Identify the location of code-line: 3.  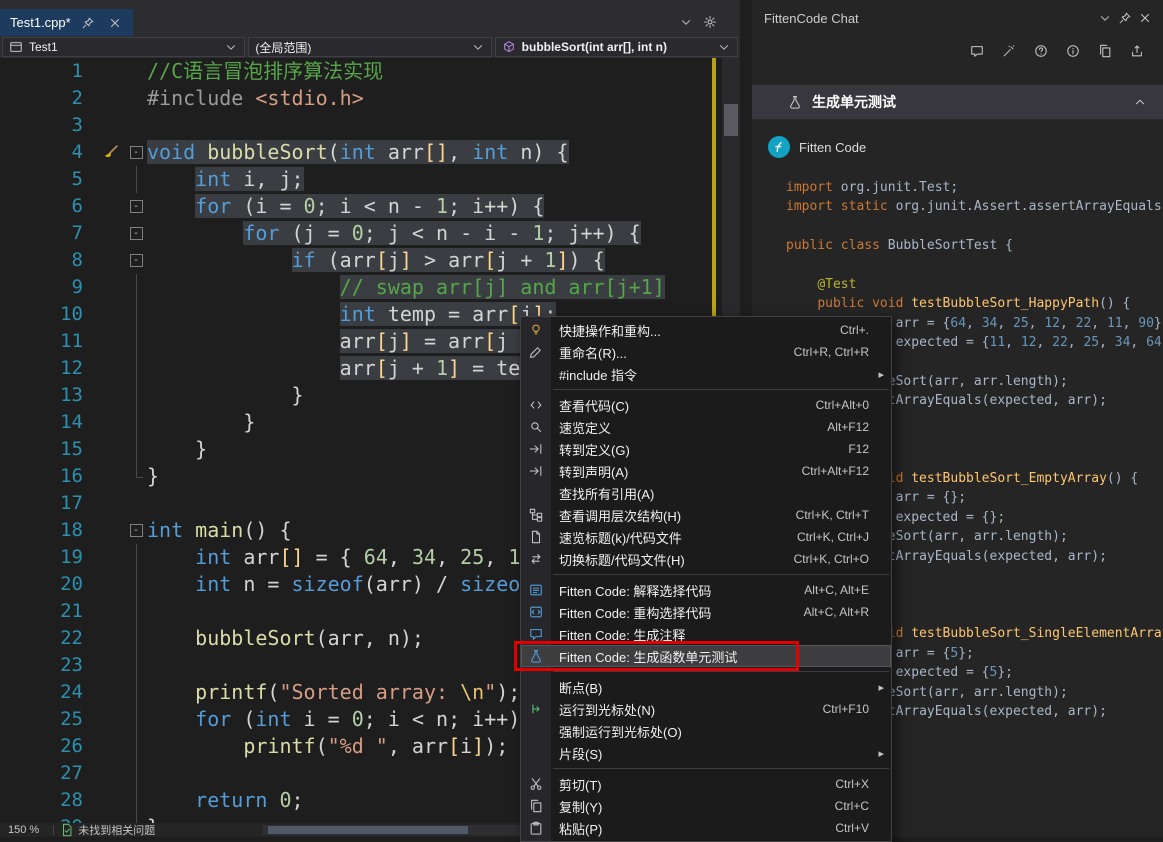
(356, 125).